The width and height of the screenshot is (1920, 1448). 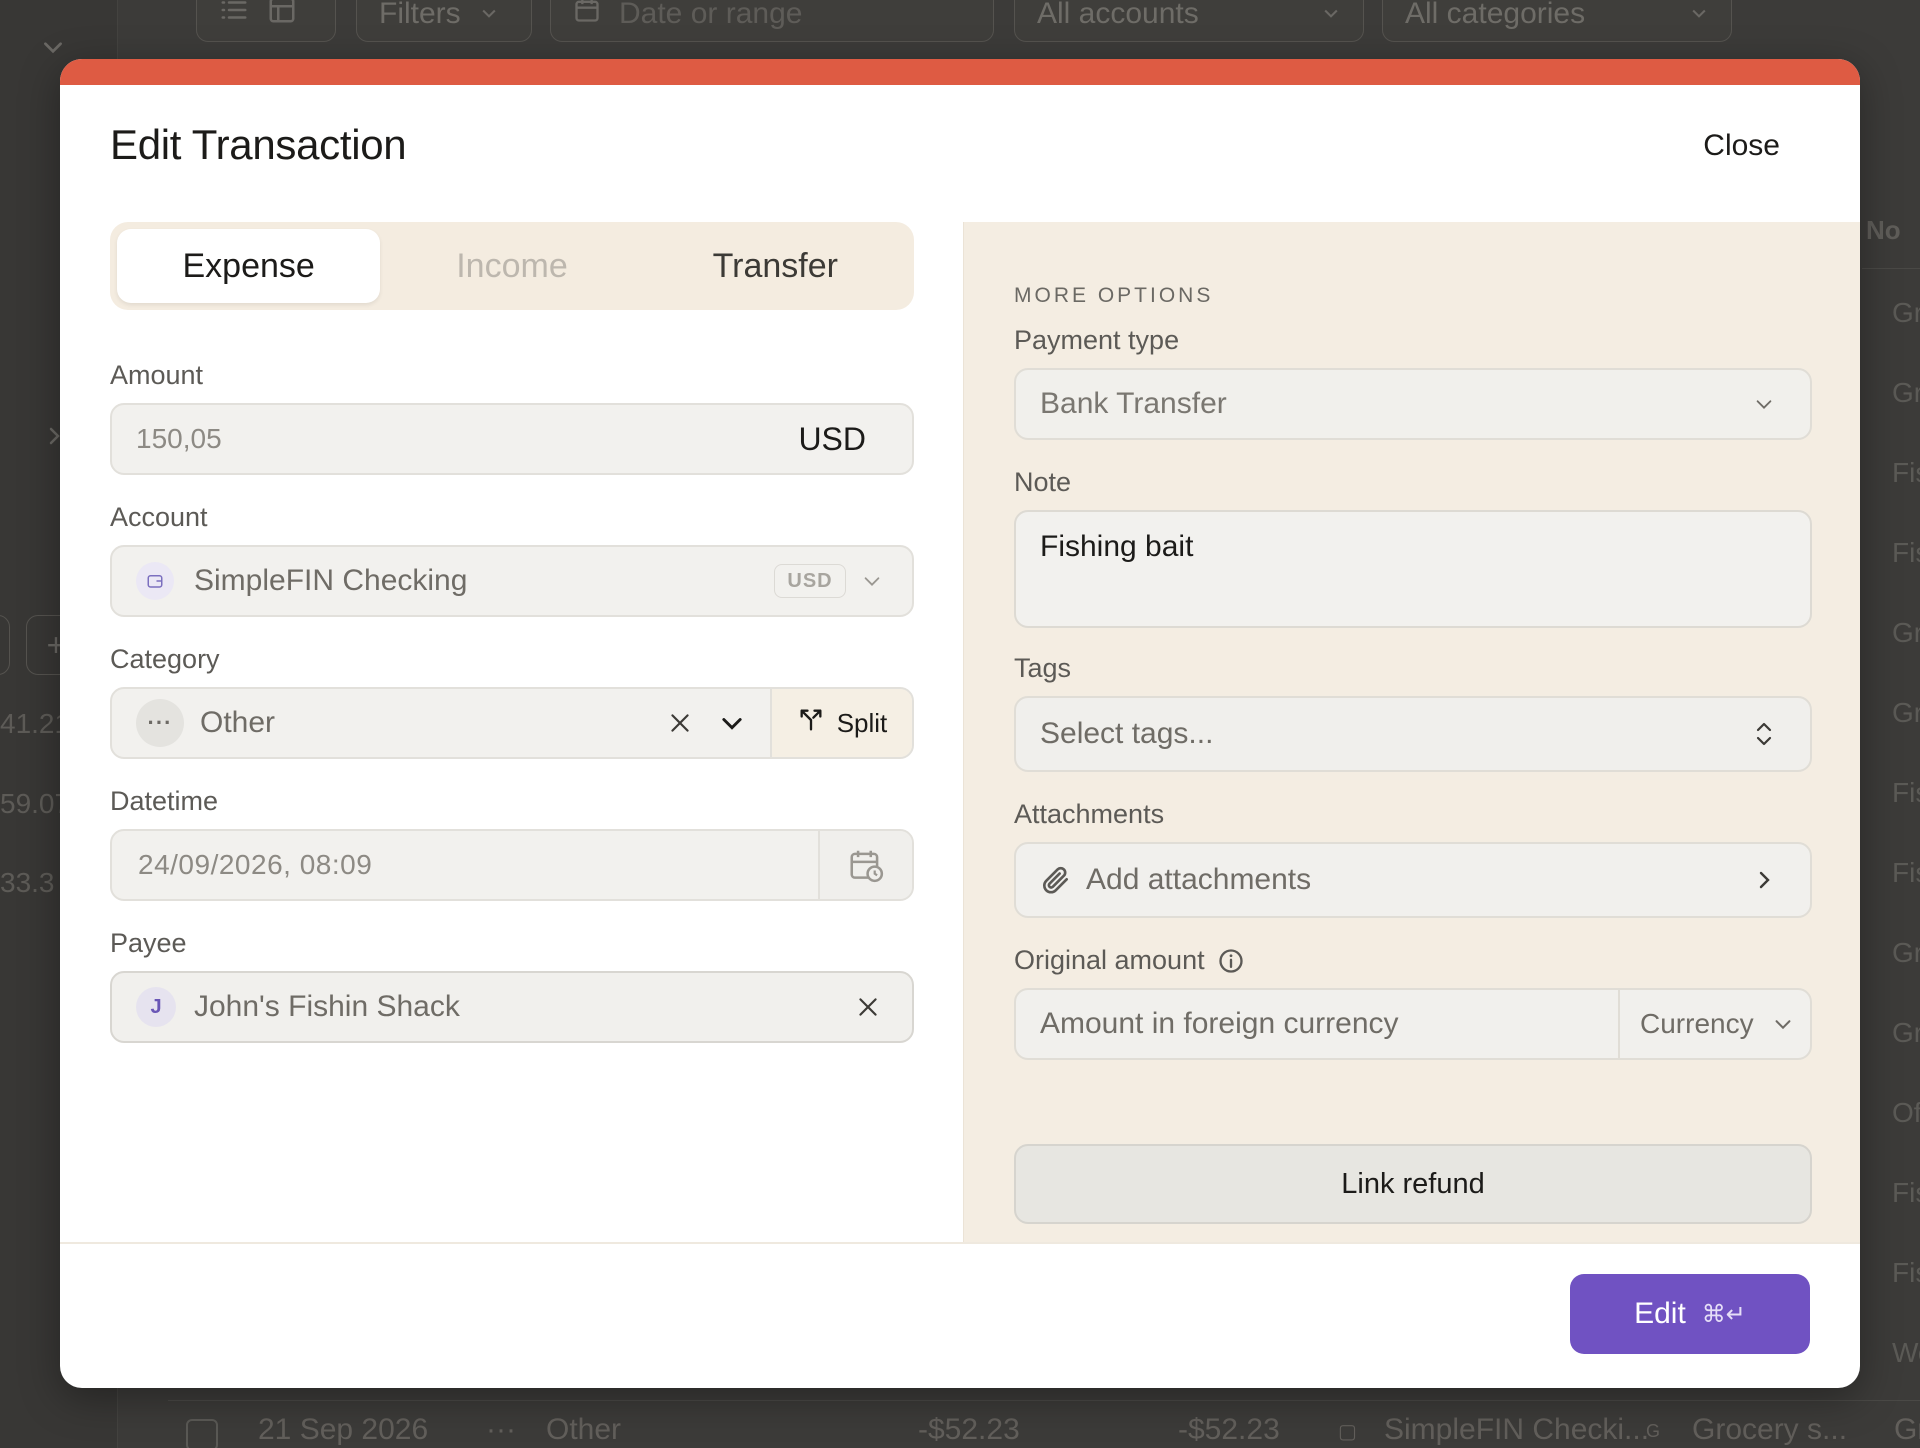 I want to click on date-range-input: Date or range, so click(x=772, y=21).